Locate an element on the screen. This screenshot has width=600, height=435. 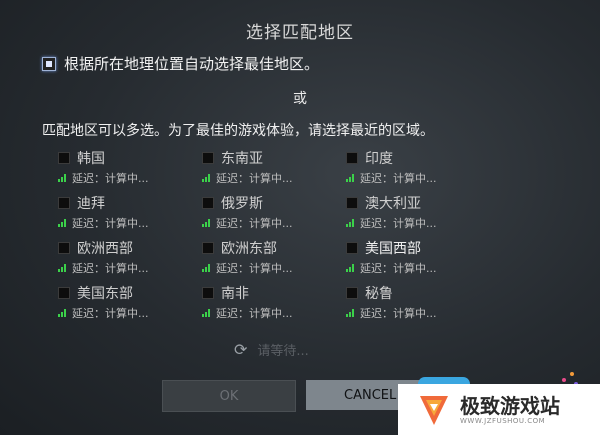
site-logo-icon is located at coordinates (434, 410).